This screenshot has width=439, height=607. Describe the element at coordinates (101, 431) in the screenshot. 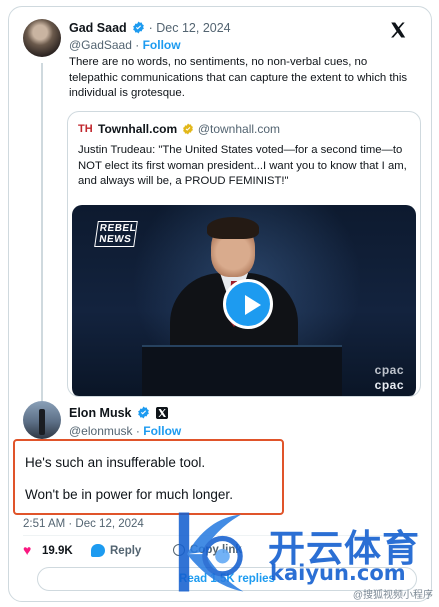

I see `author-handle: @elonmusk` at that location.